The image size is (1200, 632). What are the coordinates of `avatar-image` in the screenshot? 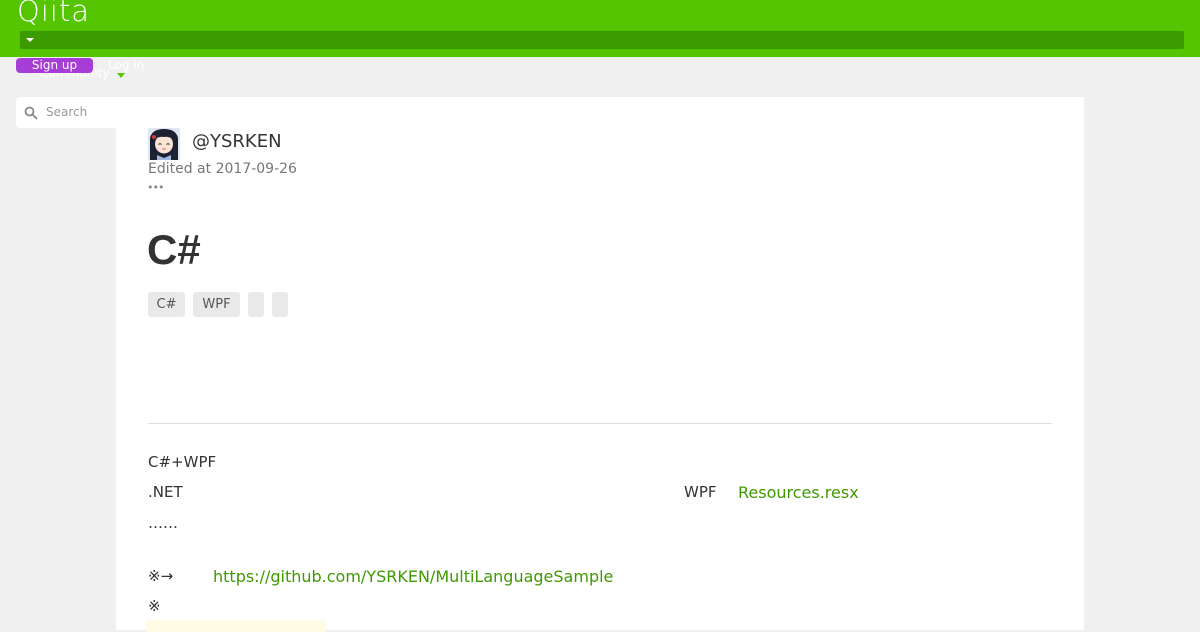 It's located at (164, 144).